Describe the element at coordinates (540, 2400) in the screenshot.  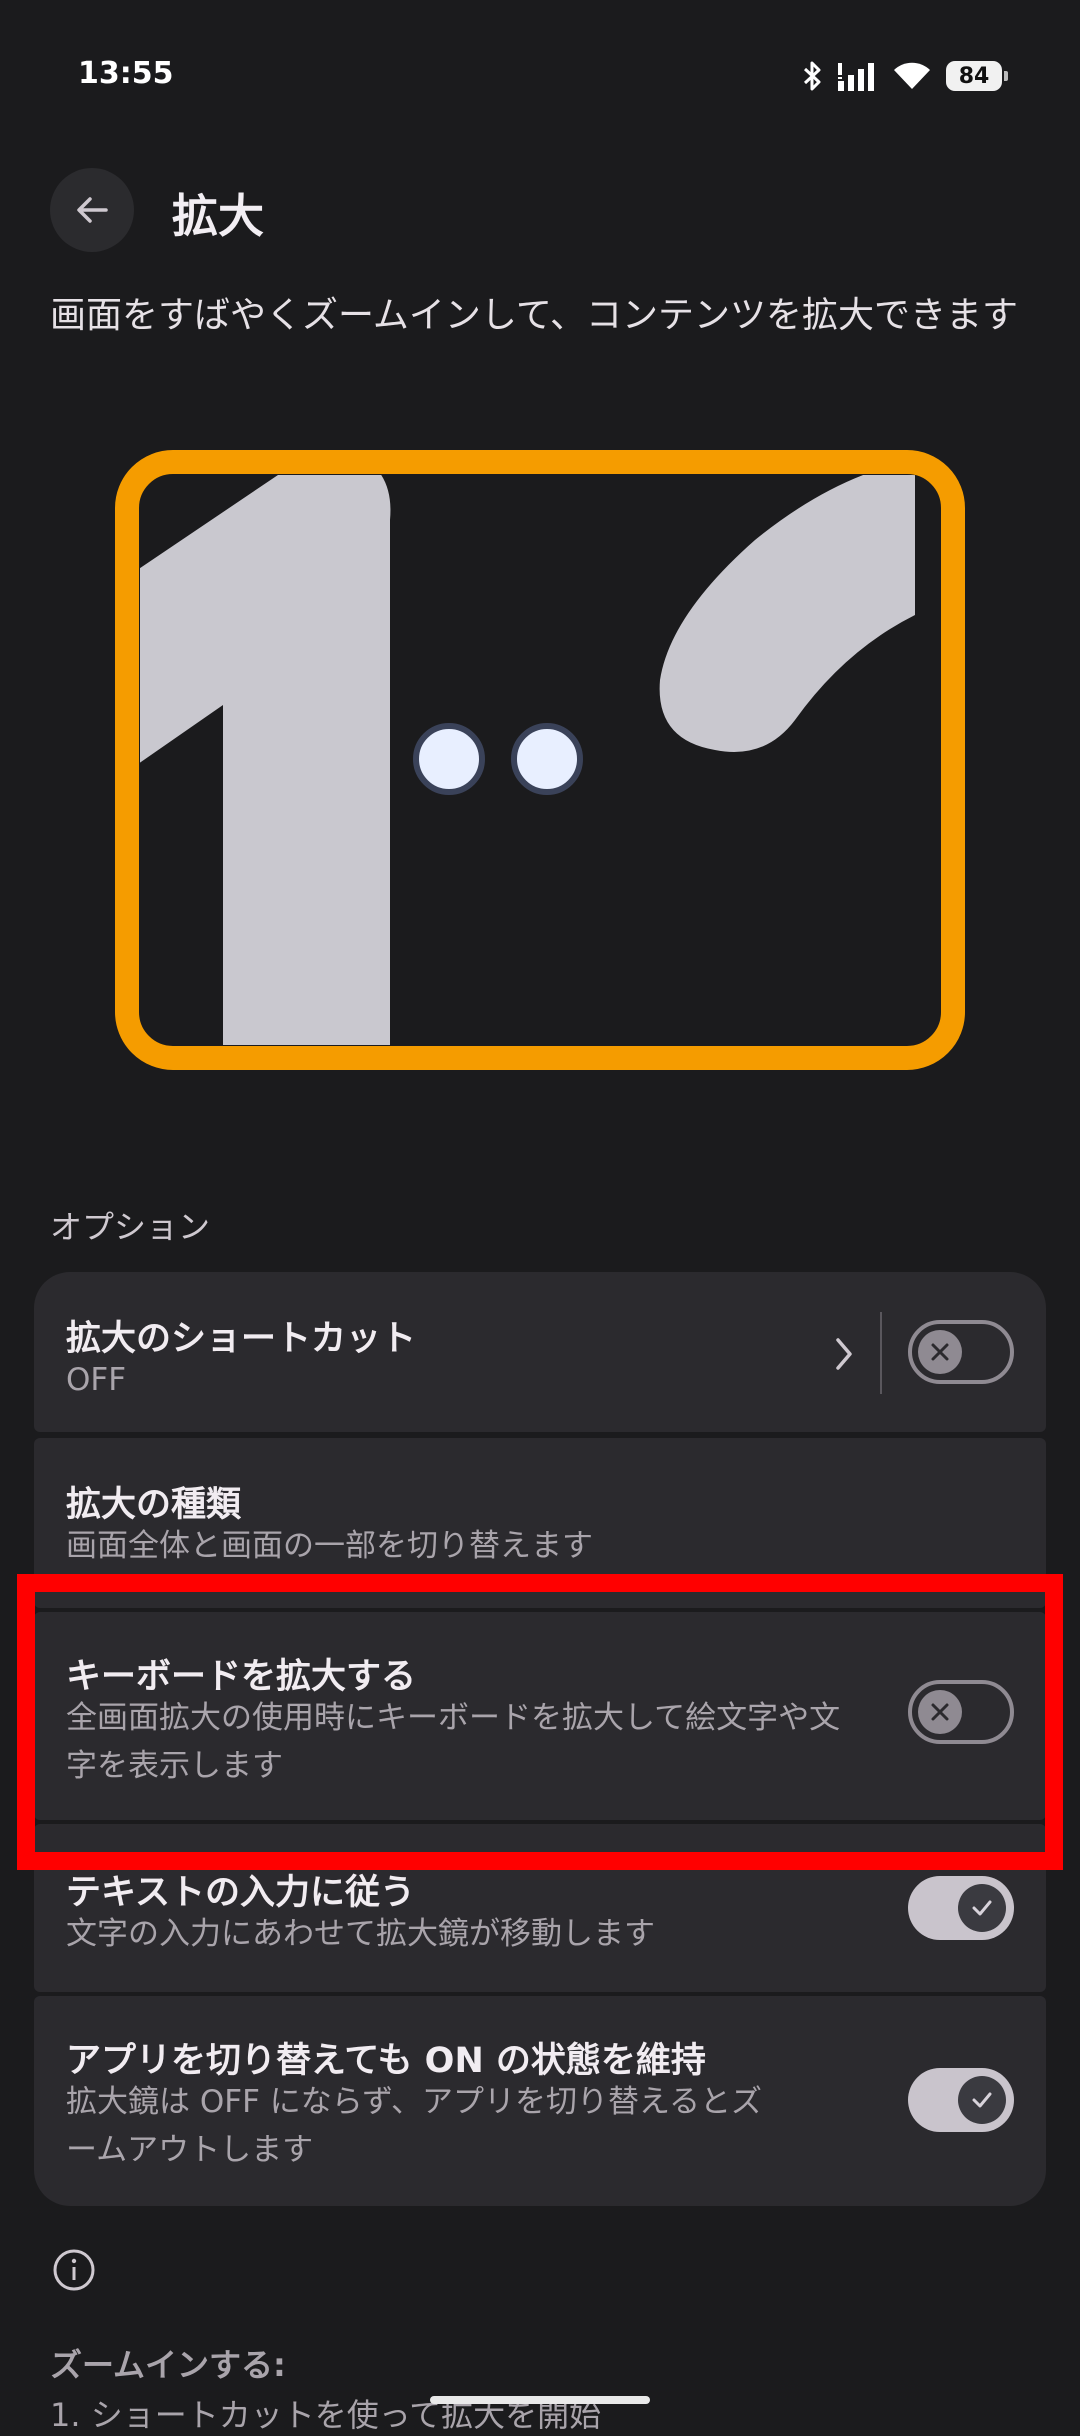
I see `home-indicator` at that location.